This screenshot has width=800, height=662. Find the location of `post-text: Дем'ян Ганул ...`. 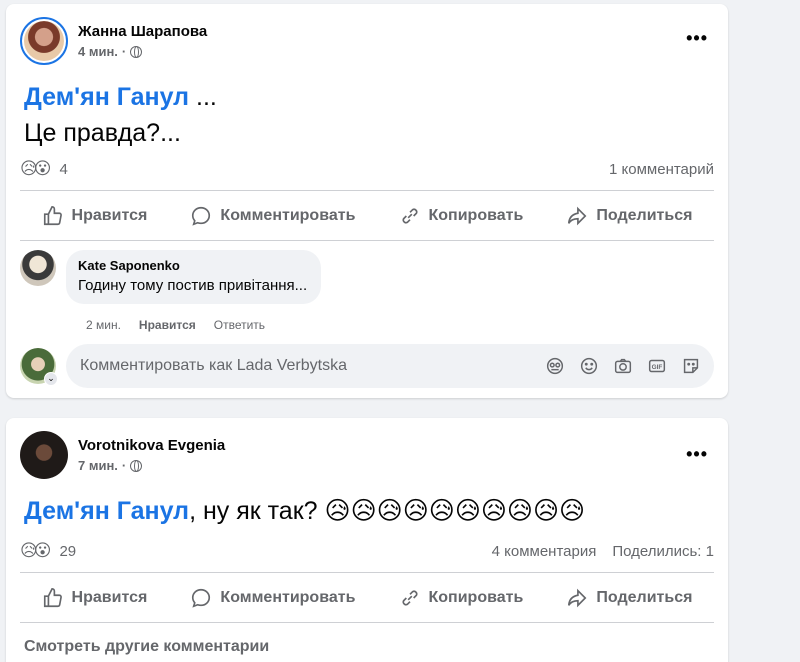

post-text: Дем'ян Ганул ... is located at coordinates (120, 97).